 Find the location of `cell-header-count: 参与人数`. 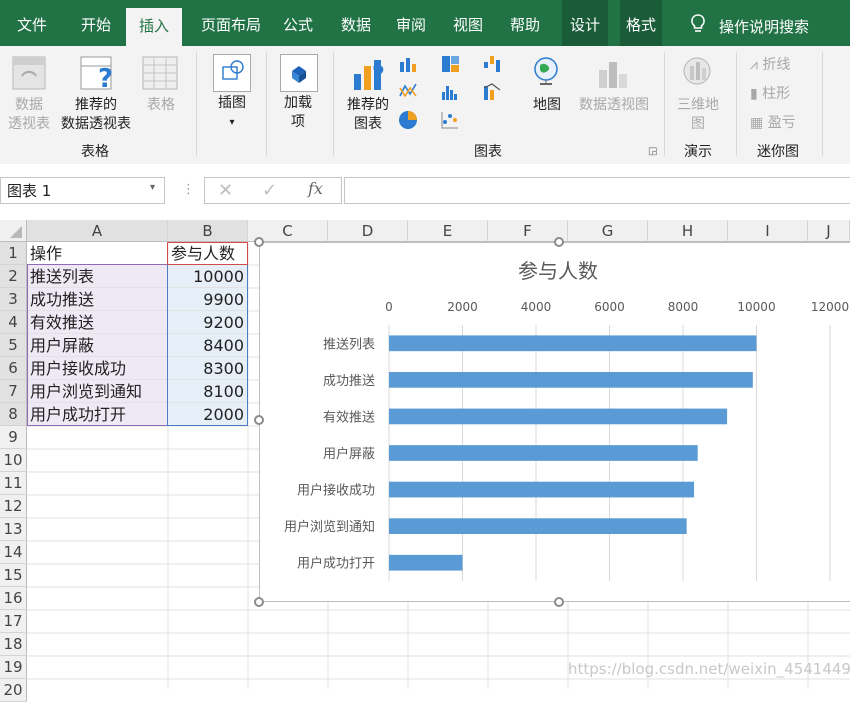

cell-header-count: 参与人数 is located at coordinates (208, 253).